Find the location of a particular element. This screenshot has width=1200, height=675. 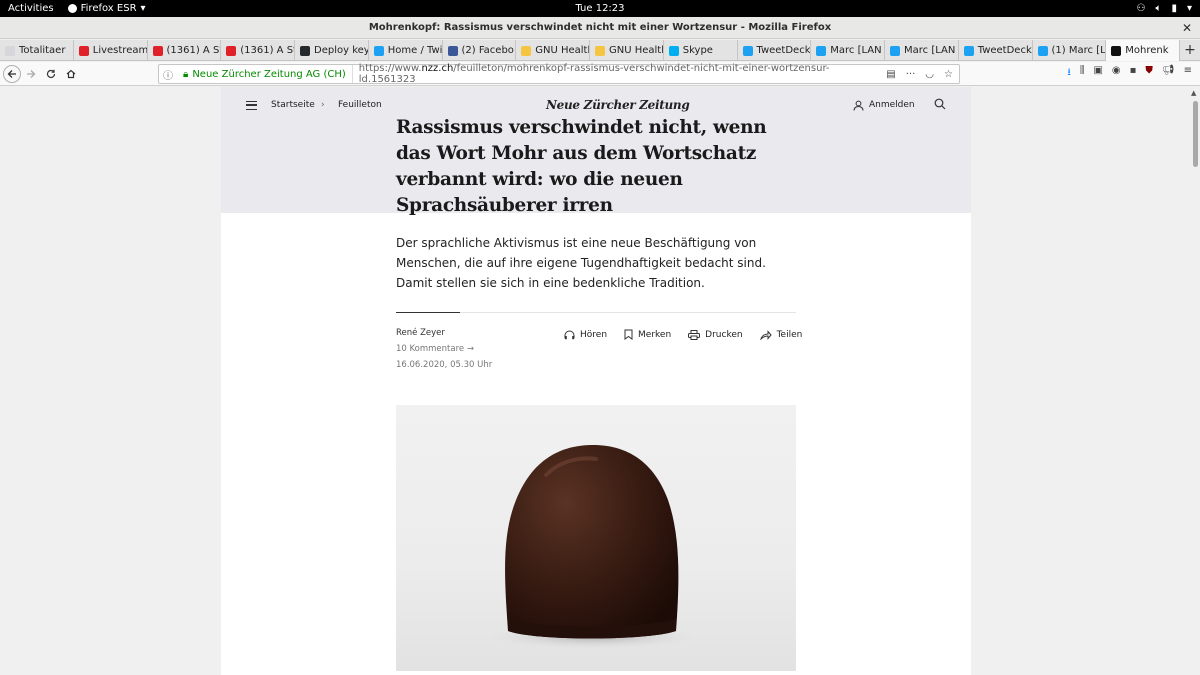

info-icon: ⓘ is located at coordinates (168, 74).